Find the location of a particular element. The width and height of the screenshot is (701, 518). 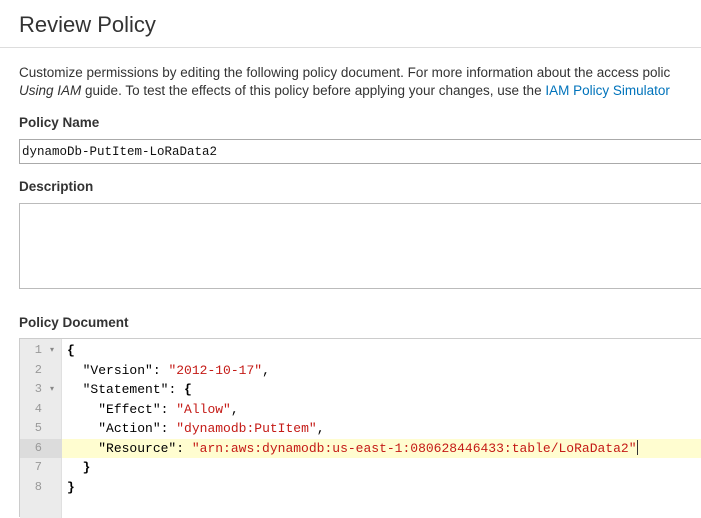

code-line-4: 4 "Effect": "Allow", is located at coordinates (360, 410).